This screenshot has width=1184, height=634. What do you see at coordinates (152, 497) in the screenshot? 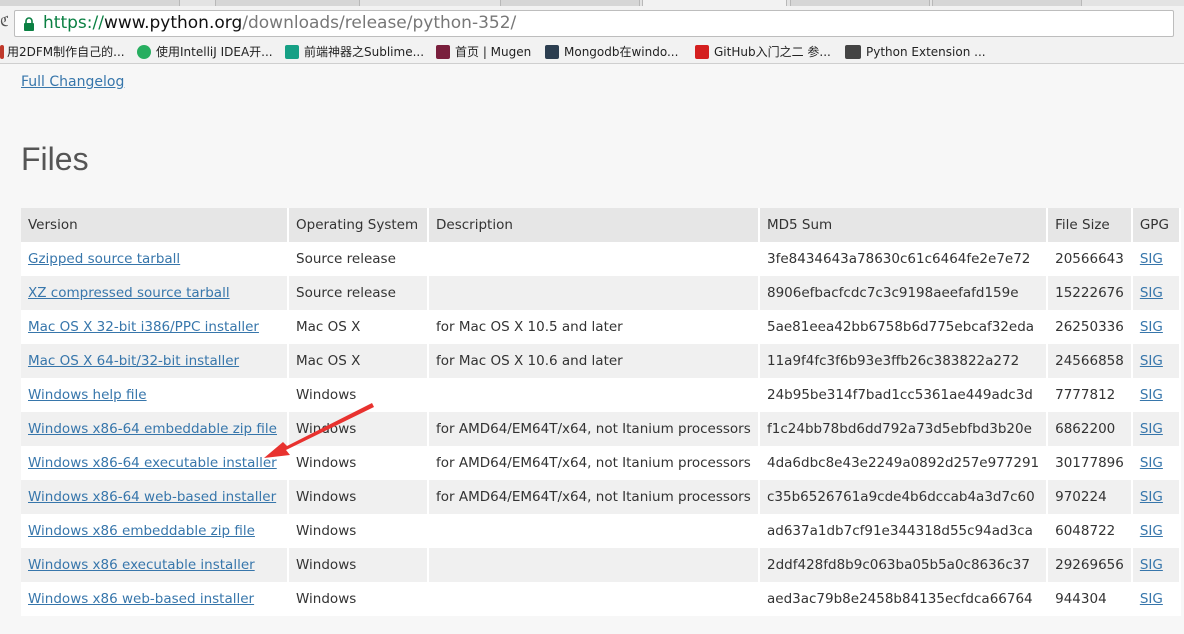
I see `download-link: Windows x86-64 web-based installer` at bounding box center [152, 497].